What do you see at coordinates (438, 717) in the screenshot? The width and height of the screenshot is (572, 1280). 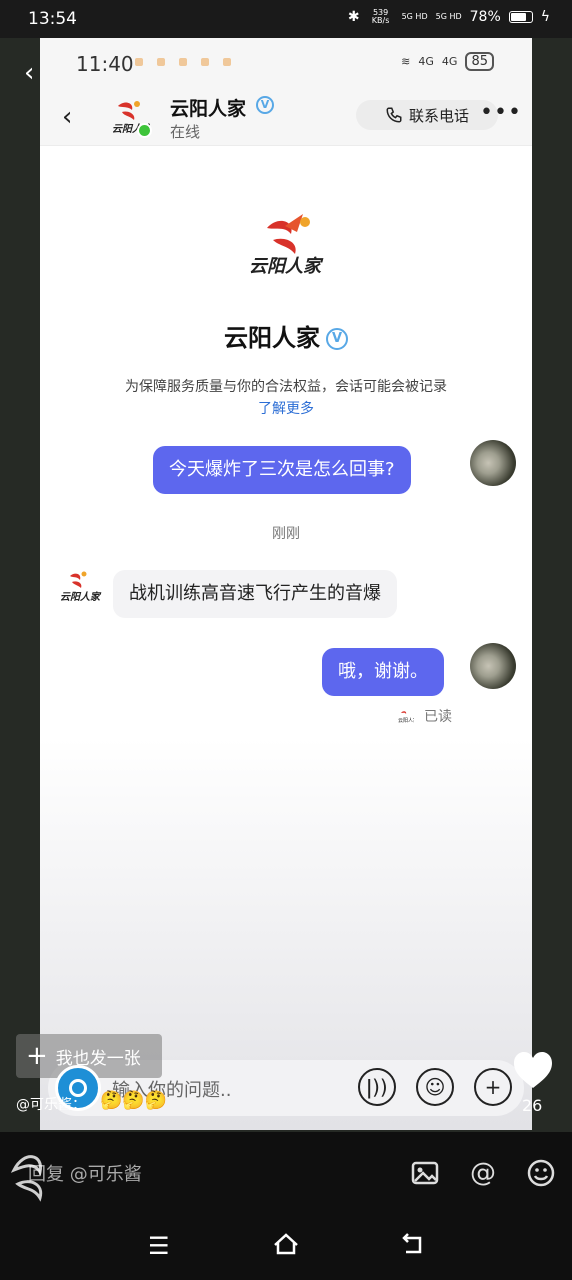 I see `read-label: 已读` at bounding box center [438, 717].